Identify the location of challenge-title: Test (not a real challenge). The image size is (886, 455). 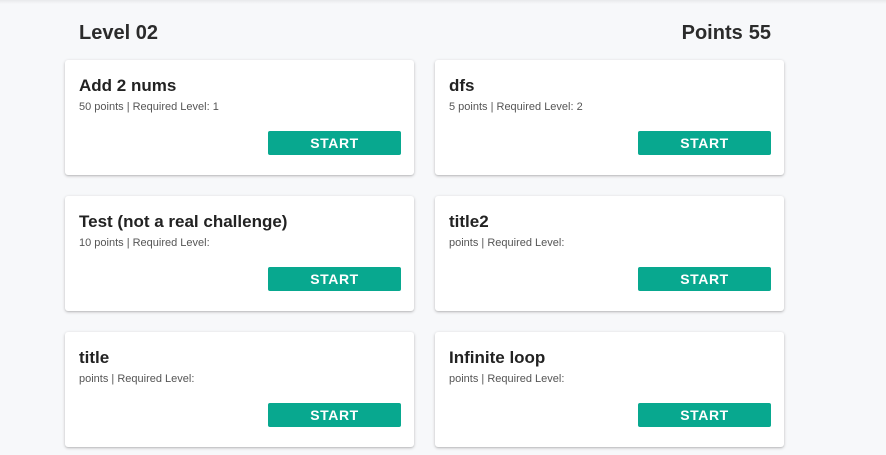
(183, 221).